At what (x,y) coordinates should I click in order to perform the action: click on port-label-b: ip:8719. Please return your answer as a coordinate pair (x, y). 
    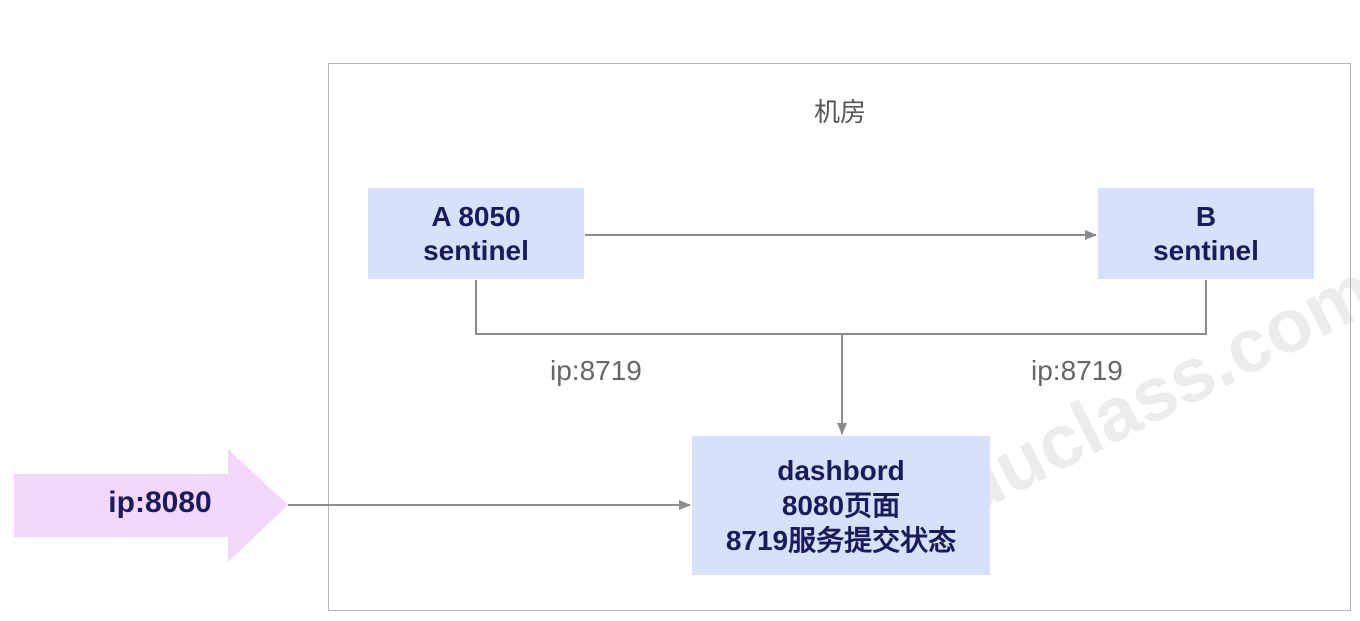
    Looking at the image, I should click on (1077, 370).